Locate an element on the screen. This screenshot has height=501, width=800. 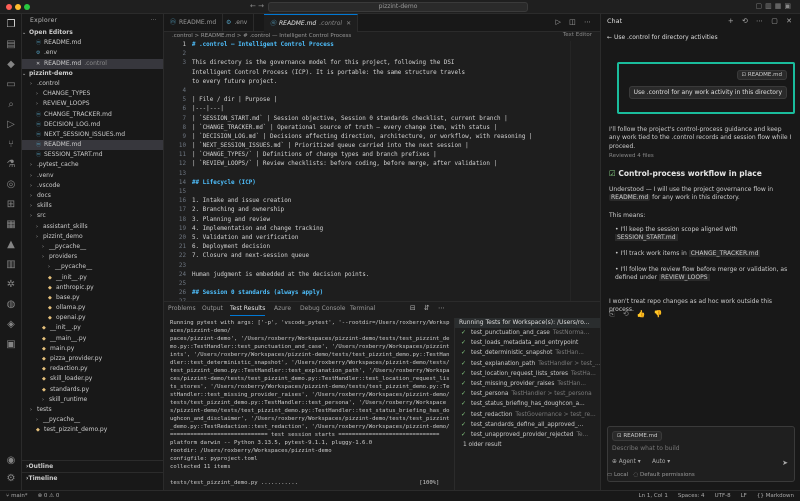
tree-folder: › pizzint_demo is located at coordinates (92, 237).